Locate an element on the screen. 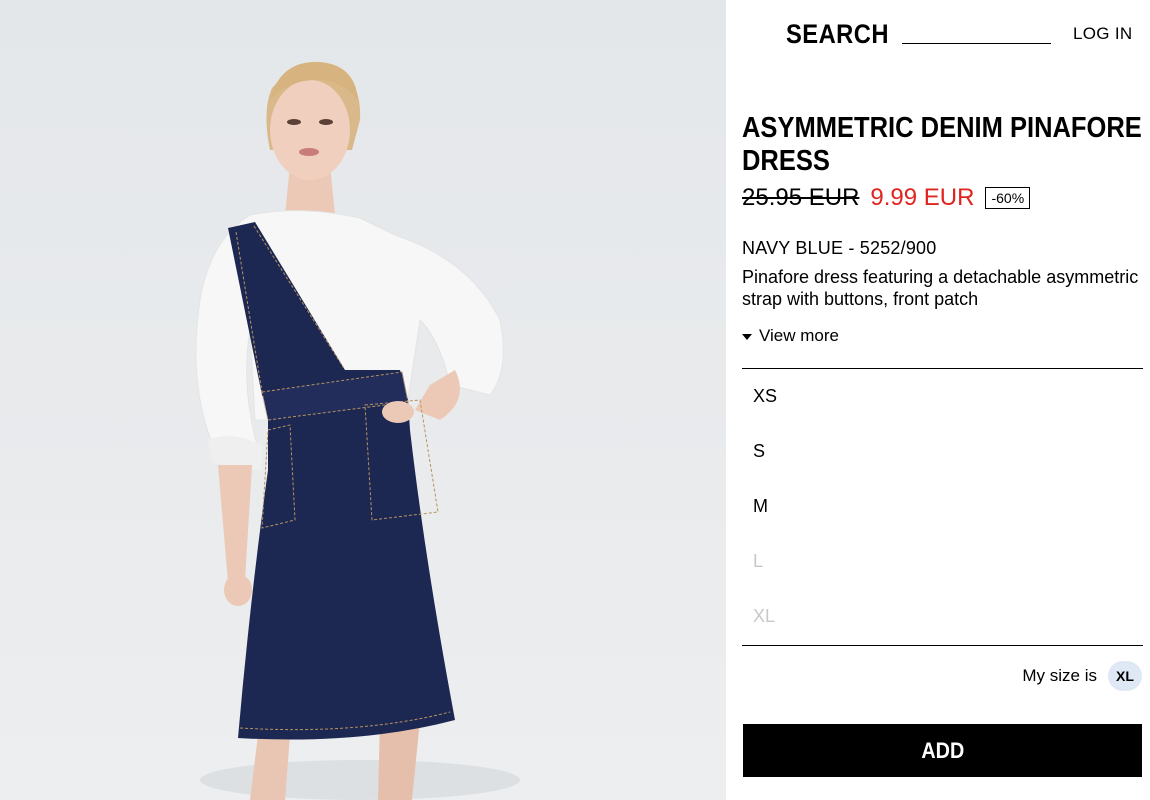  login-link: LOG IN is located at coordinates (1102, 34).